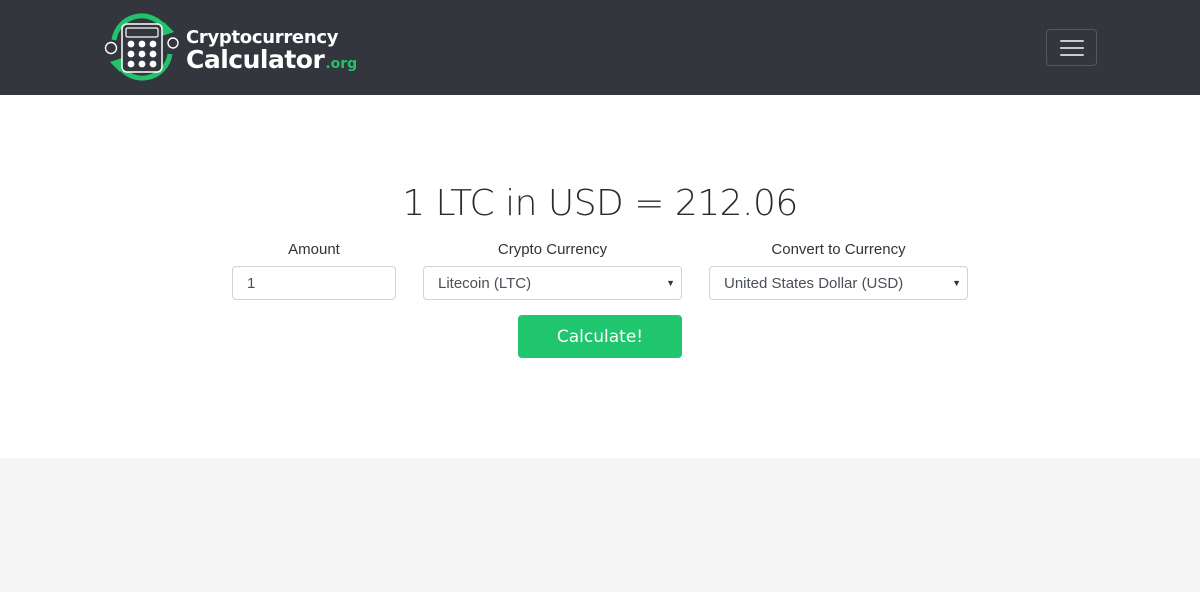 The height and width of the screenshot is (592, 1200). What do you see at coordinates (341, 63) in the screenshot?
I see `logo-org-suffix: .org` at bounding box center [341, 63].